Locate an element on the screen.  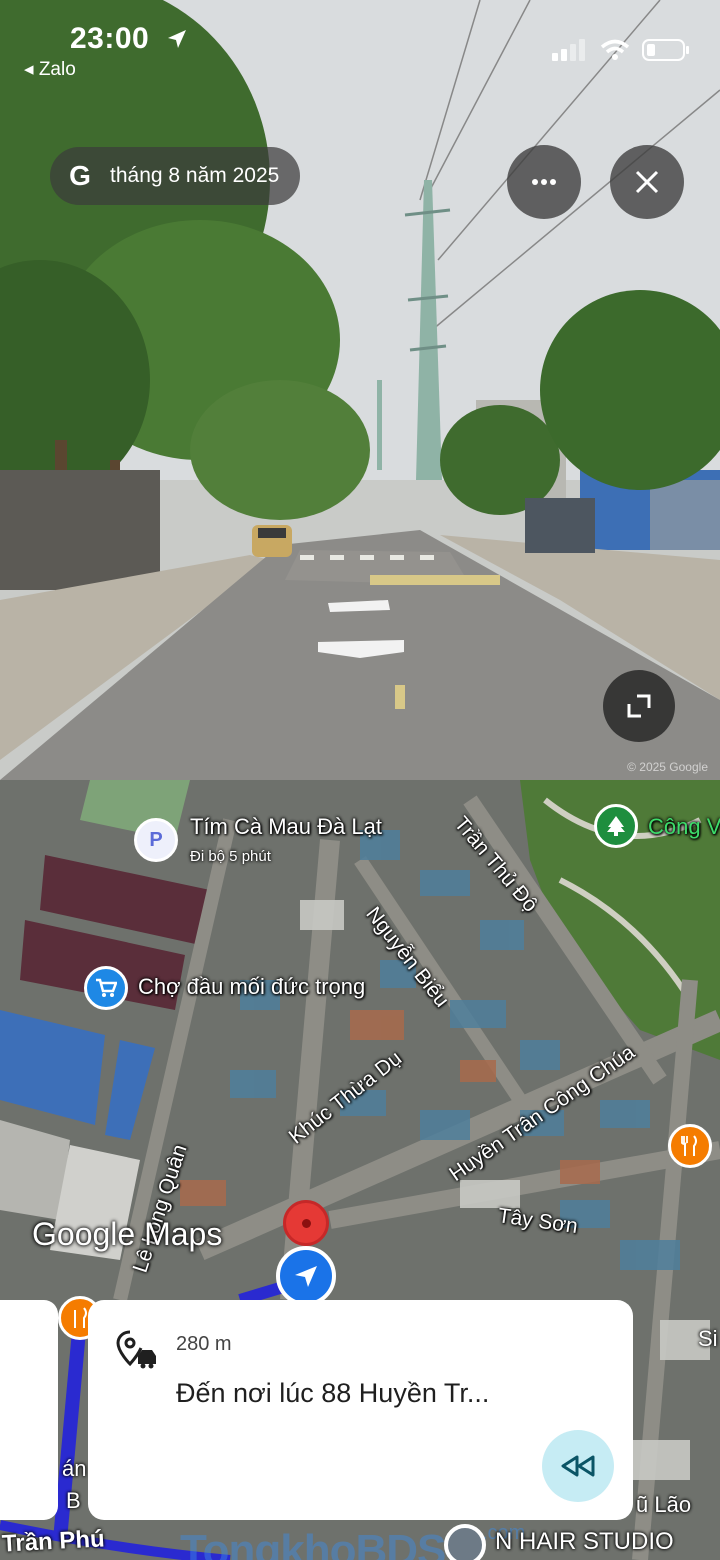
park-pin is located at coordinates (616, 826).